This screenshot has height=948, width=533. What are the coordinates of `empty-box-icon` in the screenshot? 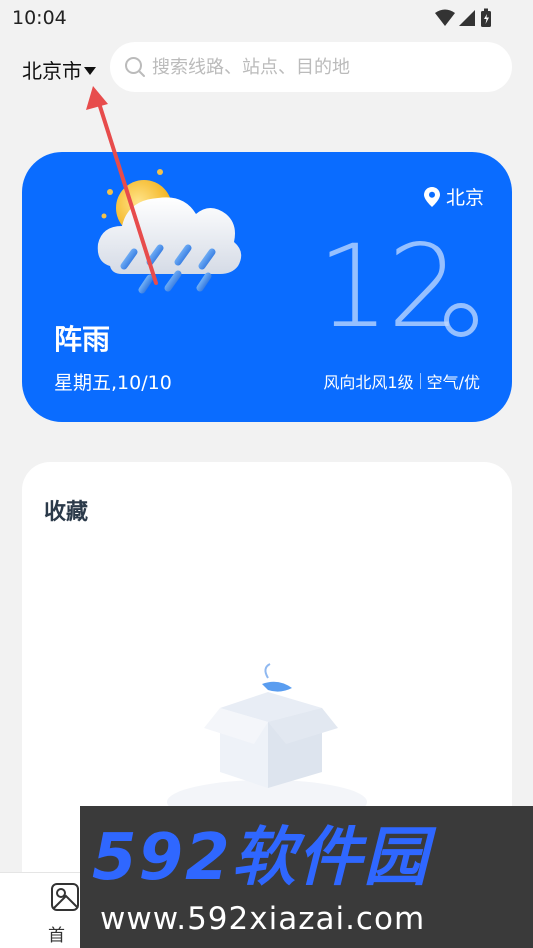 It's located at (267, 737).